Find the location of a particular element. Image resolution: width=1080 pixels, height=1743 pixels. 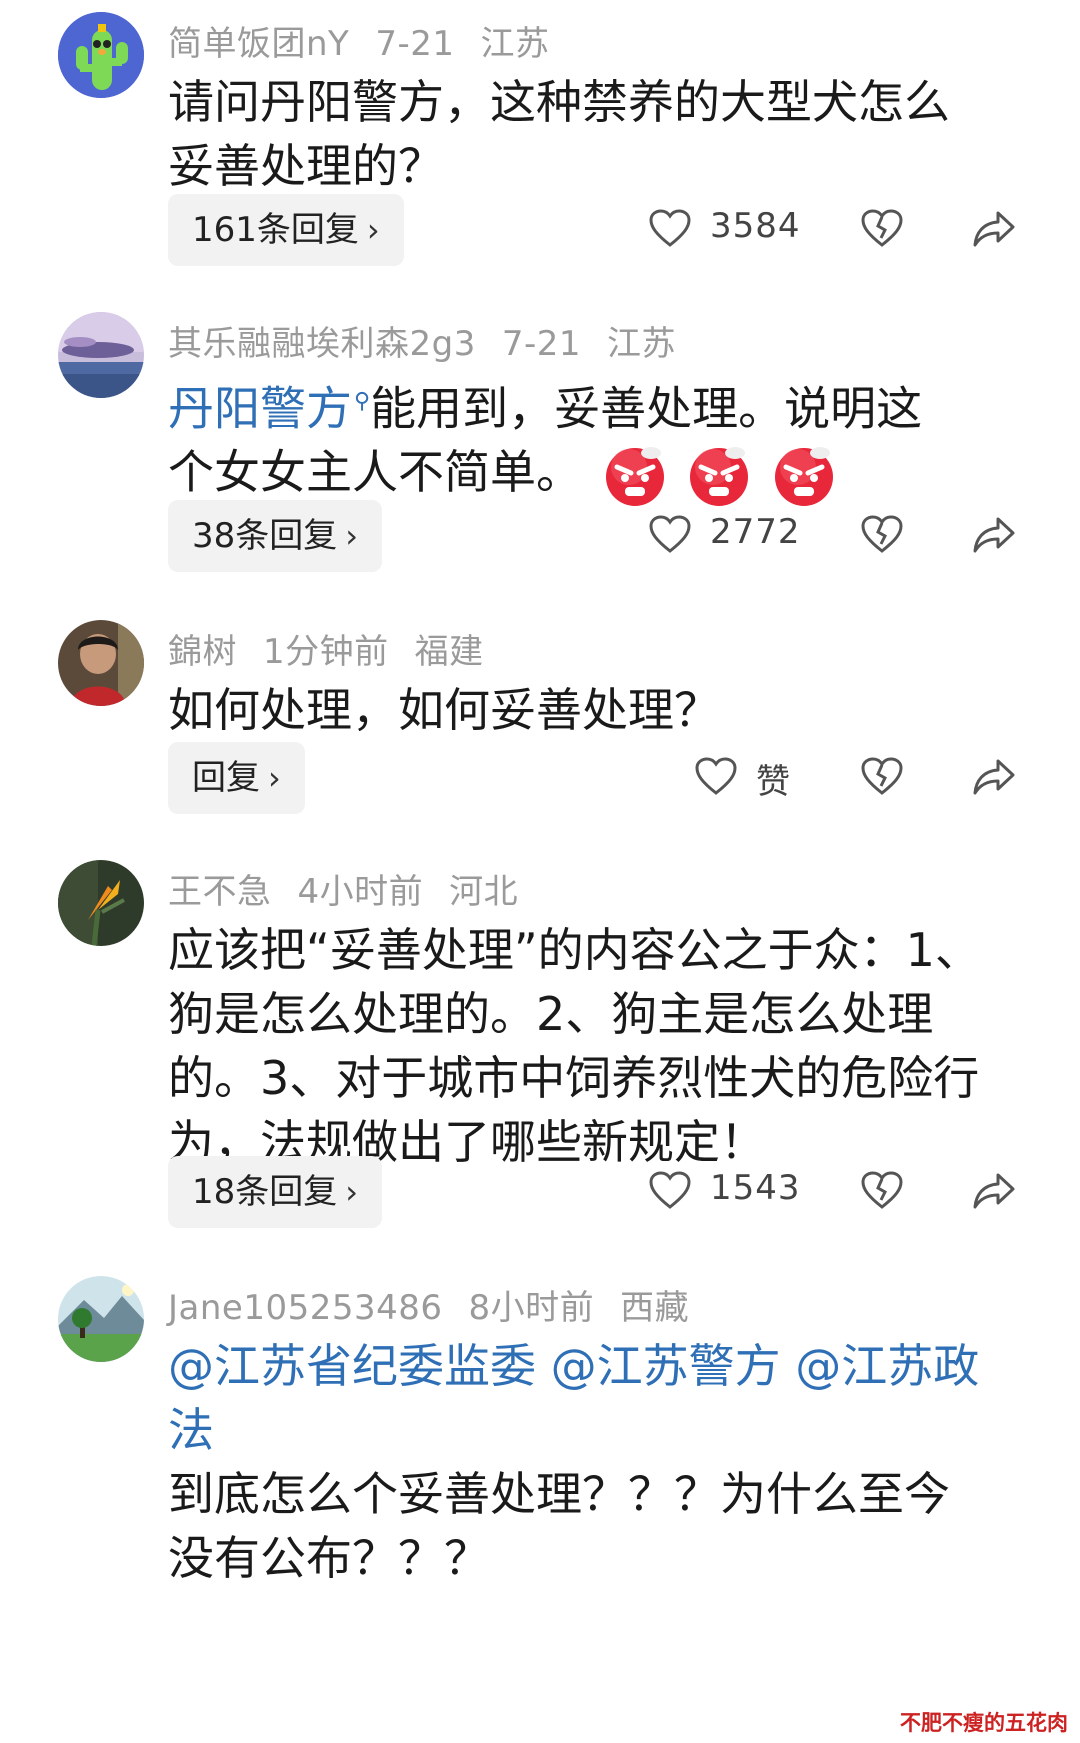

mention-link: 法 is located at coordinates (598, 1430).